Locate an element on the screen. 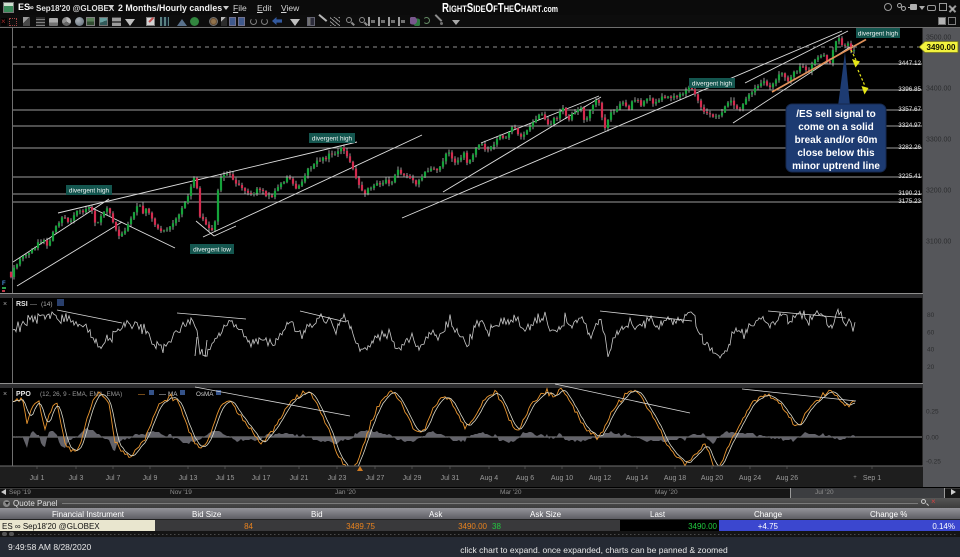  svg-text: 40 is located at coordinates (931, 349).